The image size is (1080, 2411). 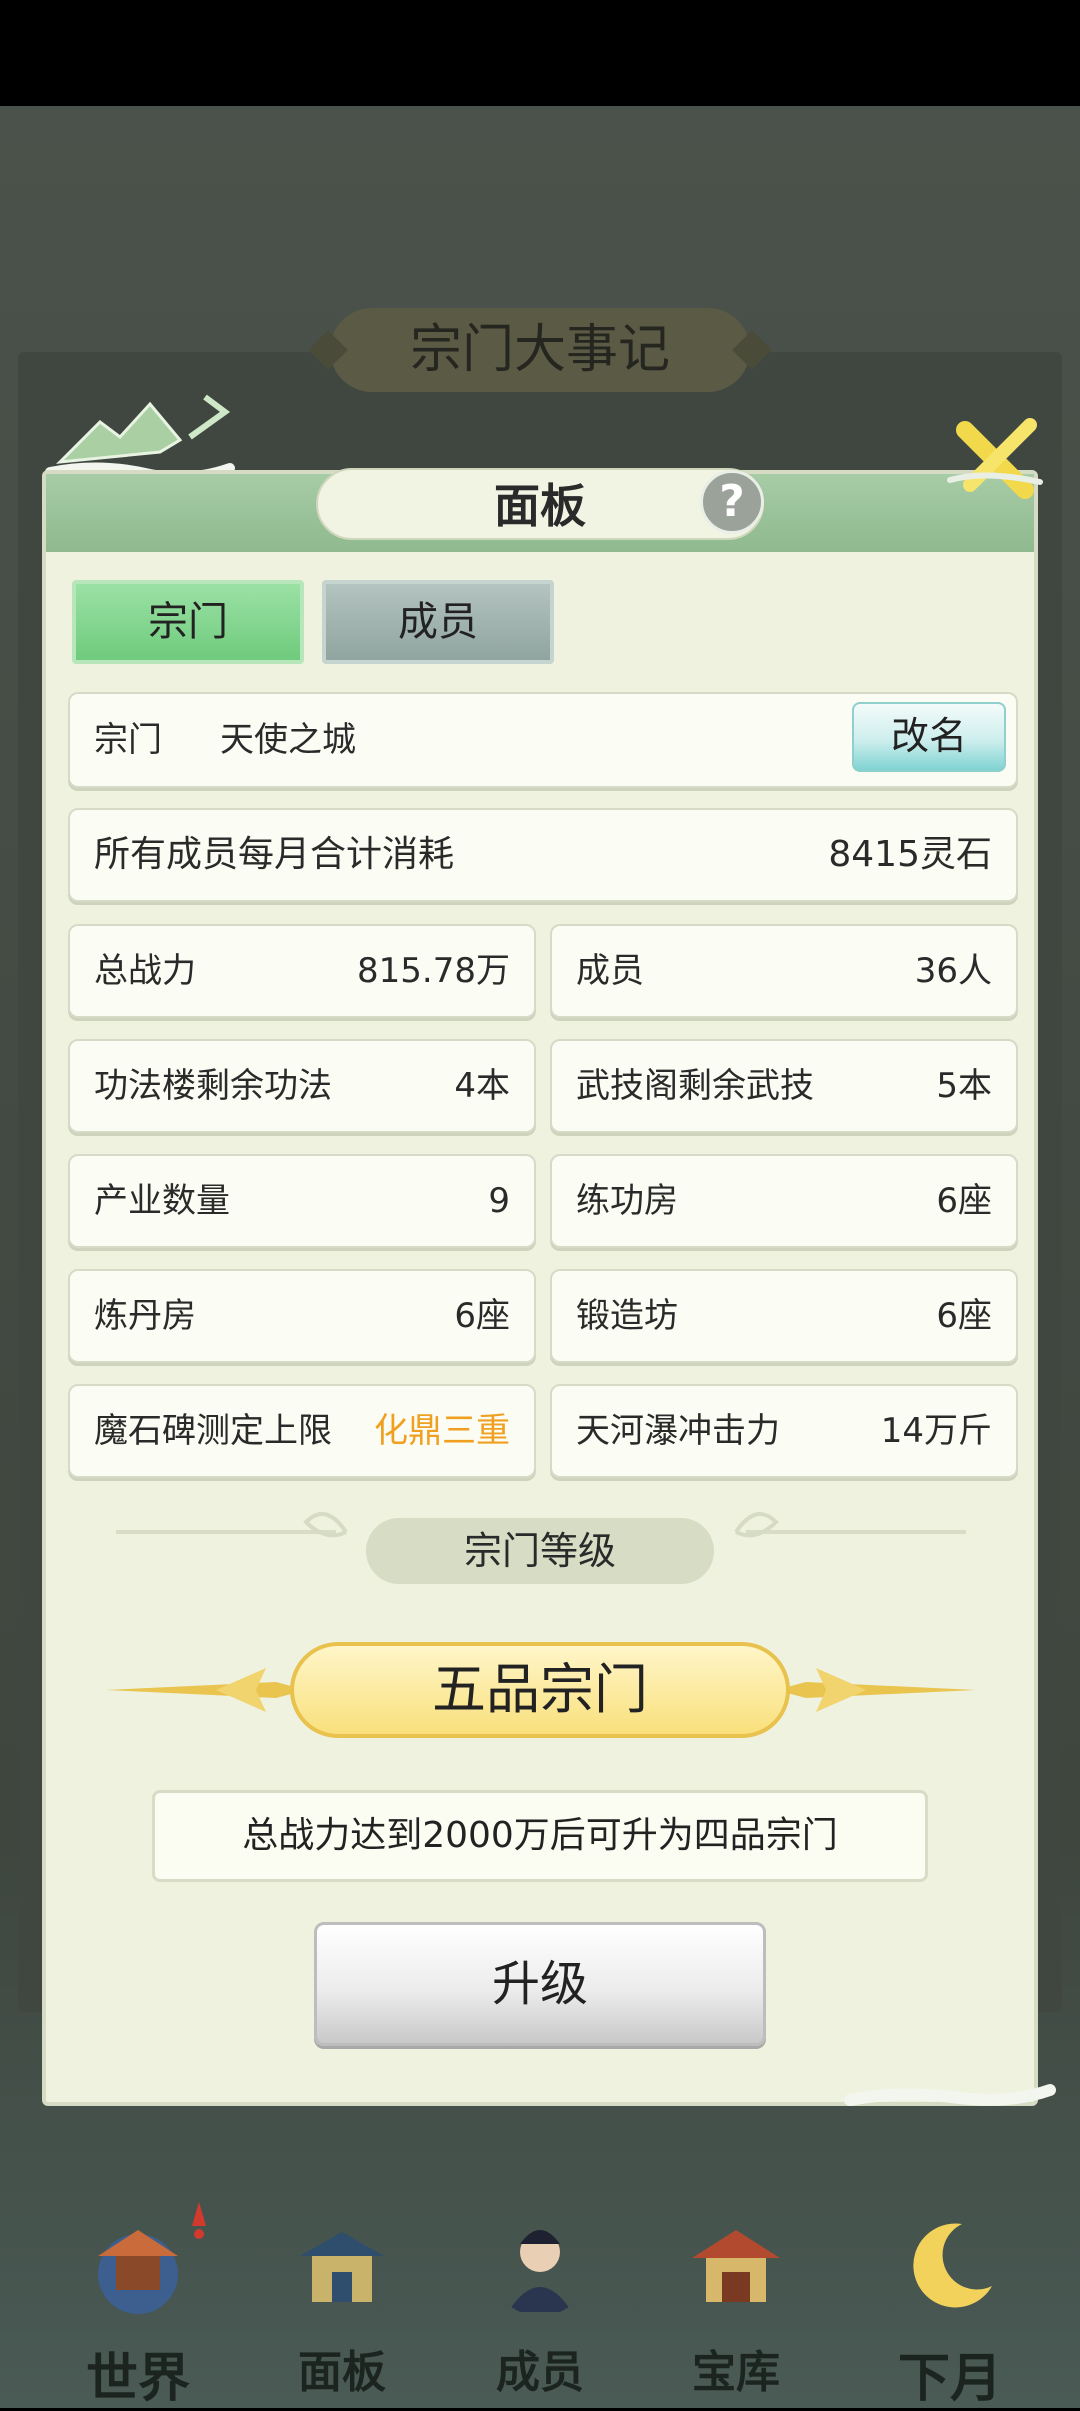 I want to click on nav-label: 面板, so click(x=342, y=2372).